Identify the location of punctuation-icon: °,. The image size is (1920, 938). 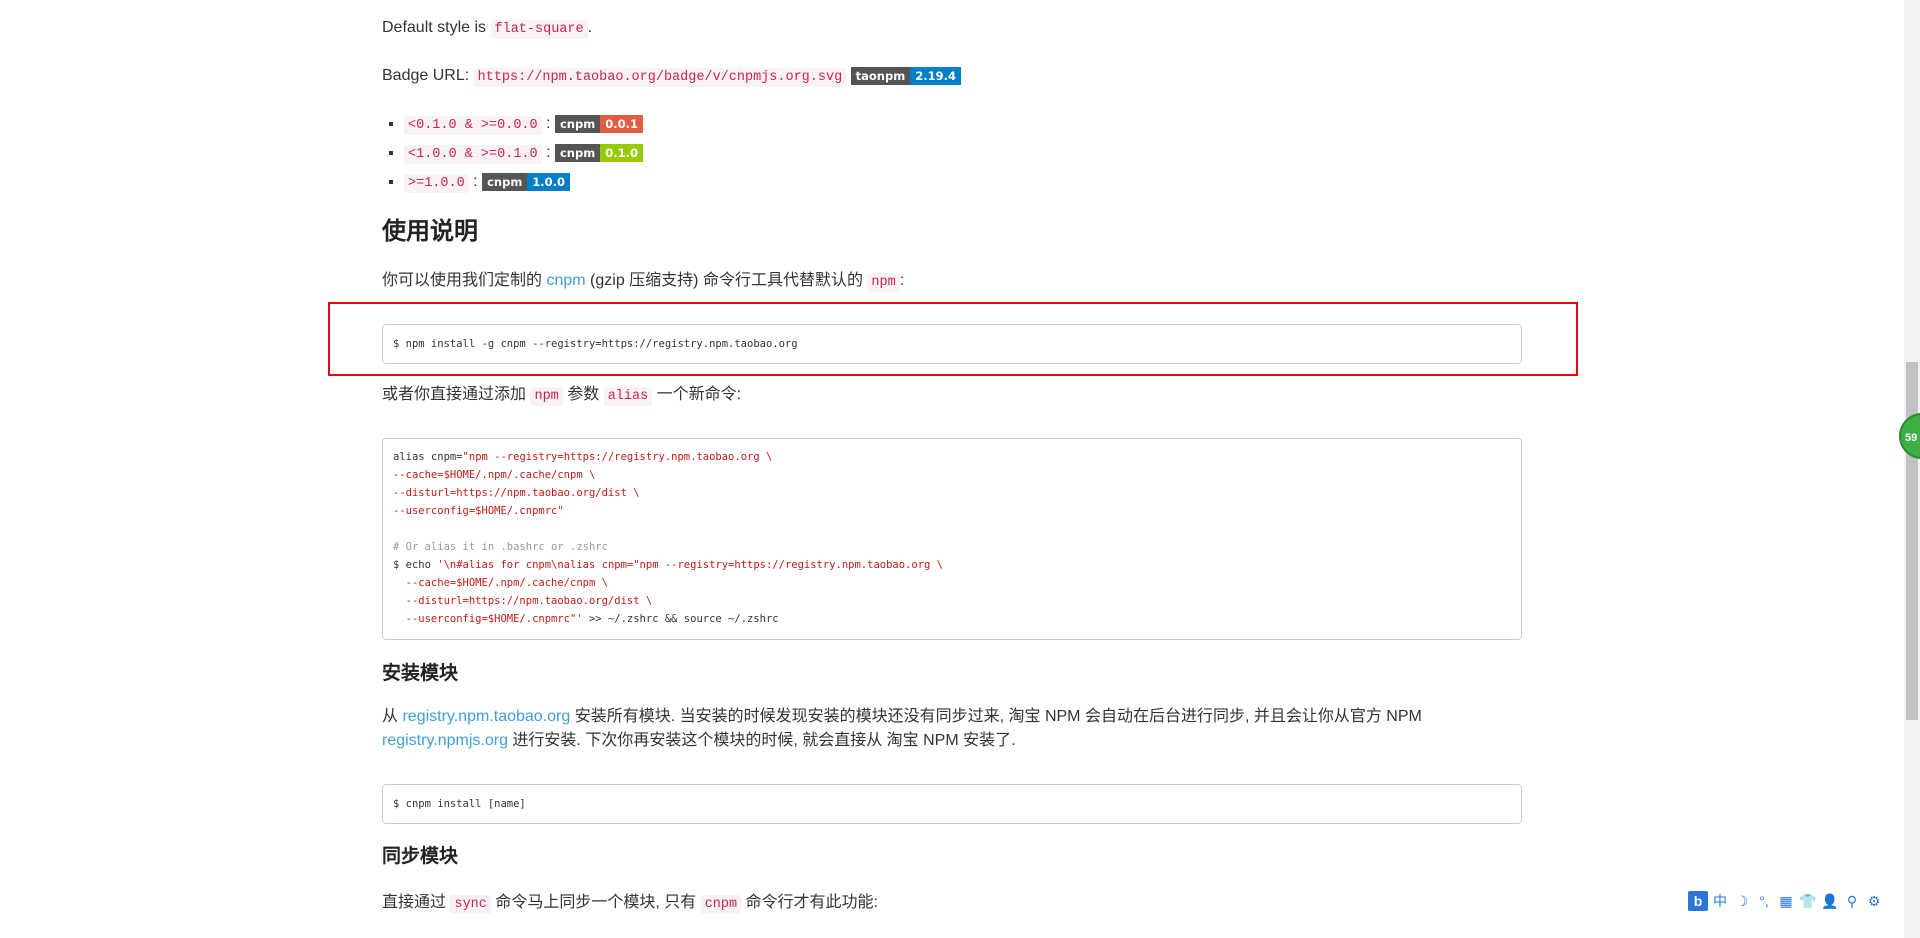
(1764, 901).